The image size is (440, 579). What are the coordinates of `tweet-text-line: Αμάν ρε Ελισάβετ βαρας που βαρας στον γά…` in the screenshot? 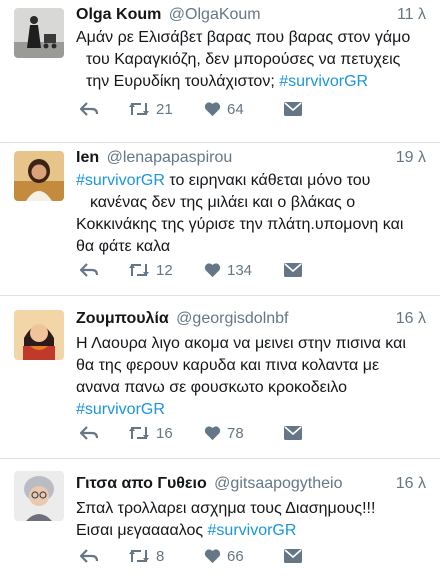 It's located at (243, 37).